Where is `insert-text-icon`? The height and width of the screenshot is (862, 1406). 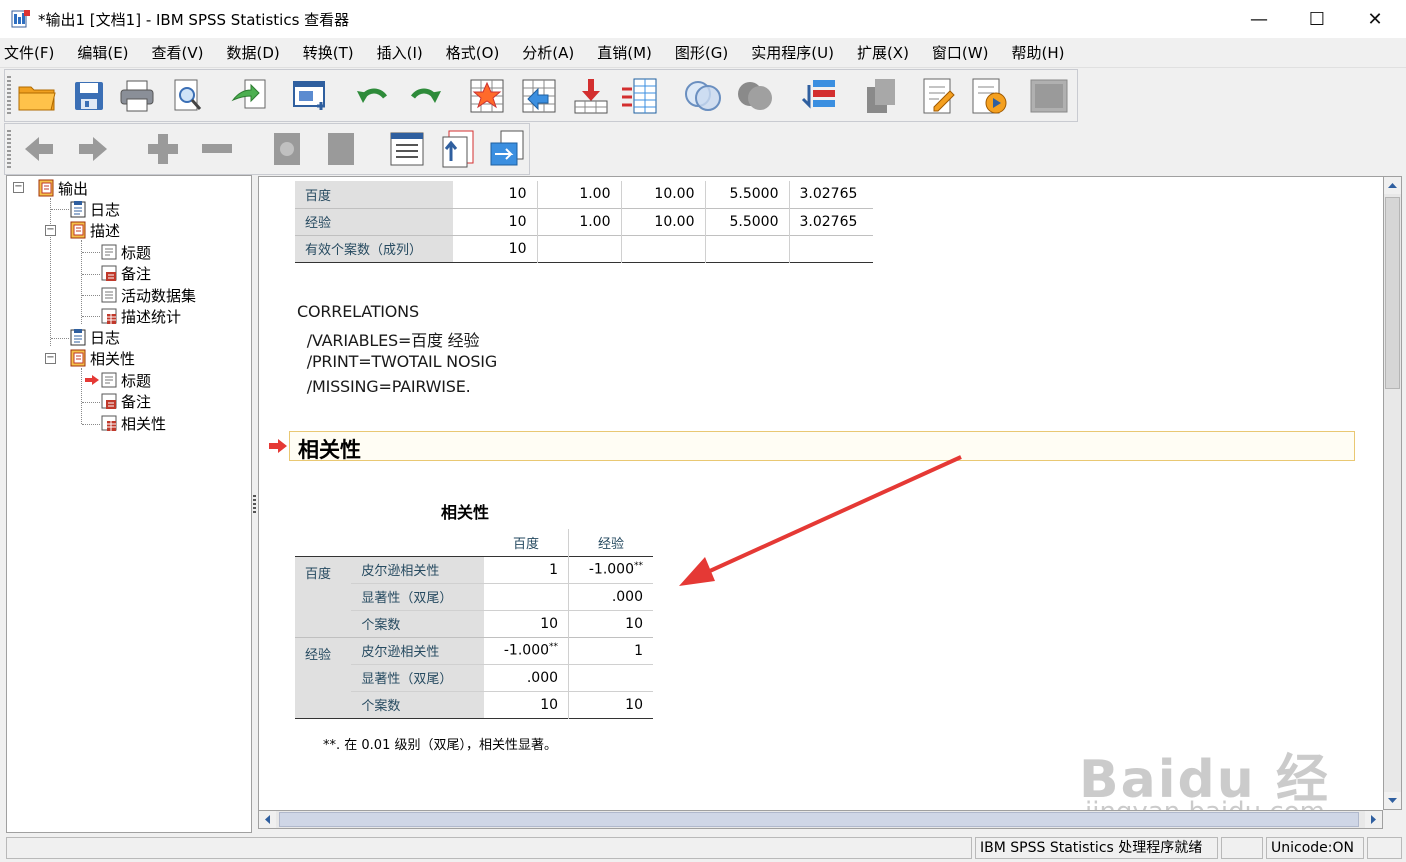 insert-text-icon is located at coordinates (939, 96).